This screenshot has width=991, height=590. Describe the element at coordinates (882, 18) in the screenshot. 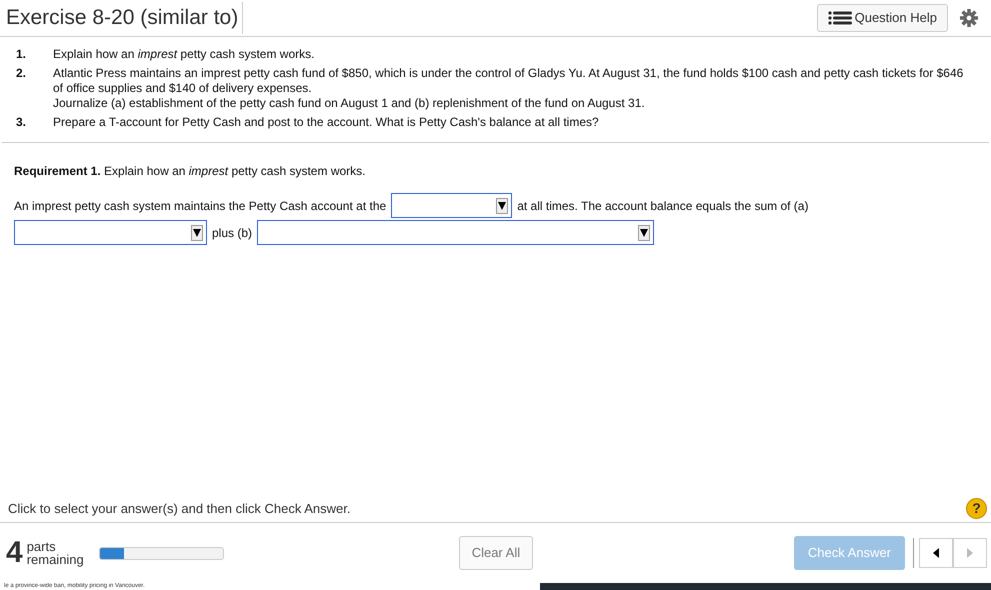

I see `question-help-button: Question Help` at that location.